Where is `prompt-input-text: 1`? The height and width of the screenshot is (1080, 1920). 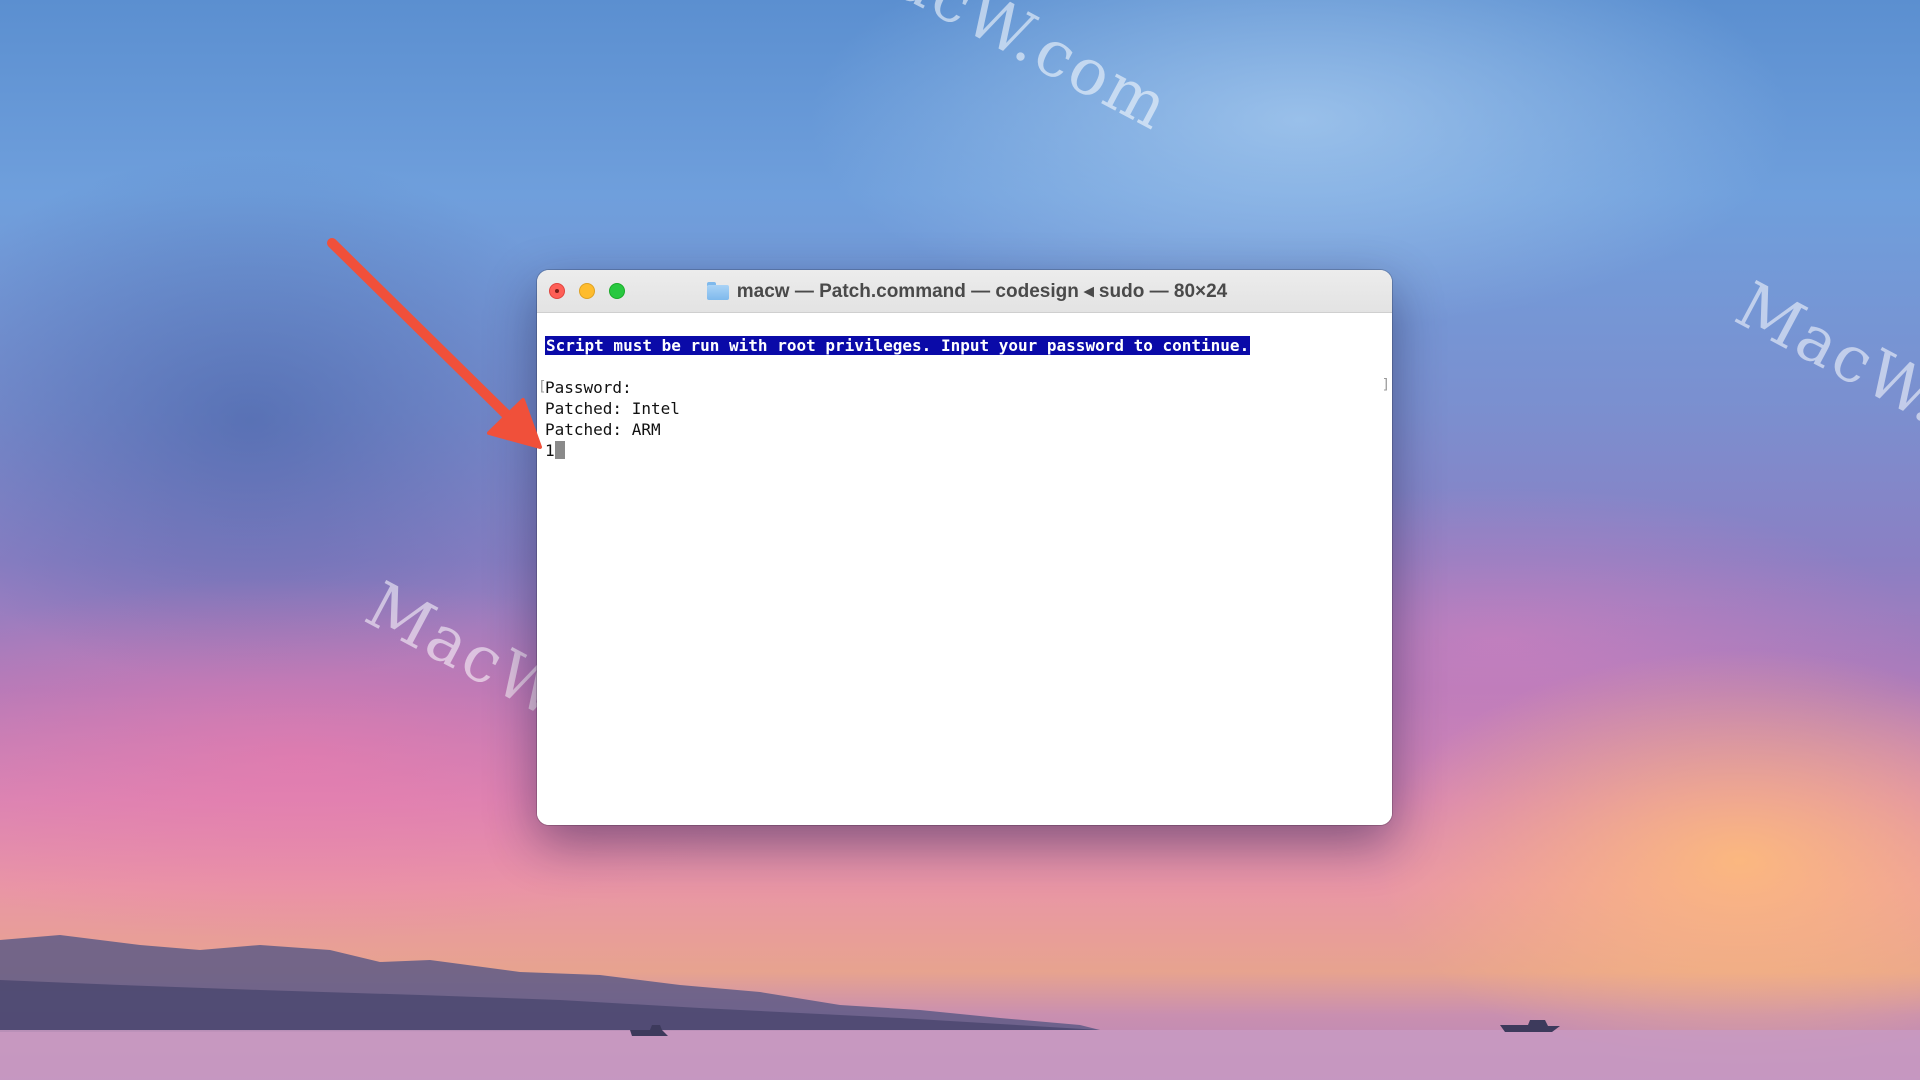
prompt-input-text: 1 is located at coordinates (550, 450).